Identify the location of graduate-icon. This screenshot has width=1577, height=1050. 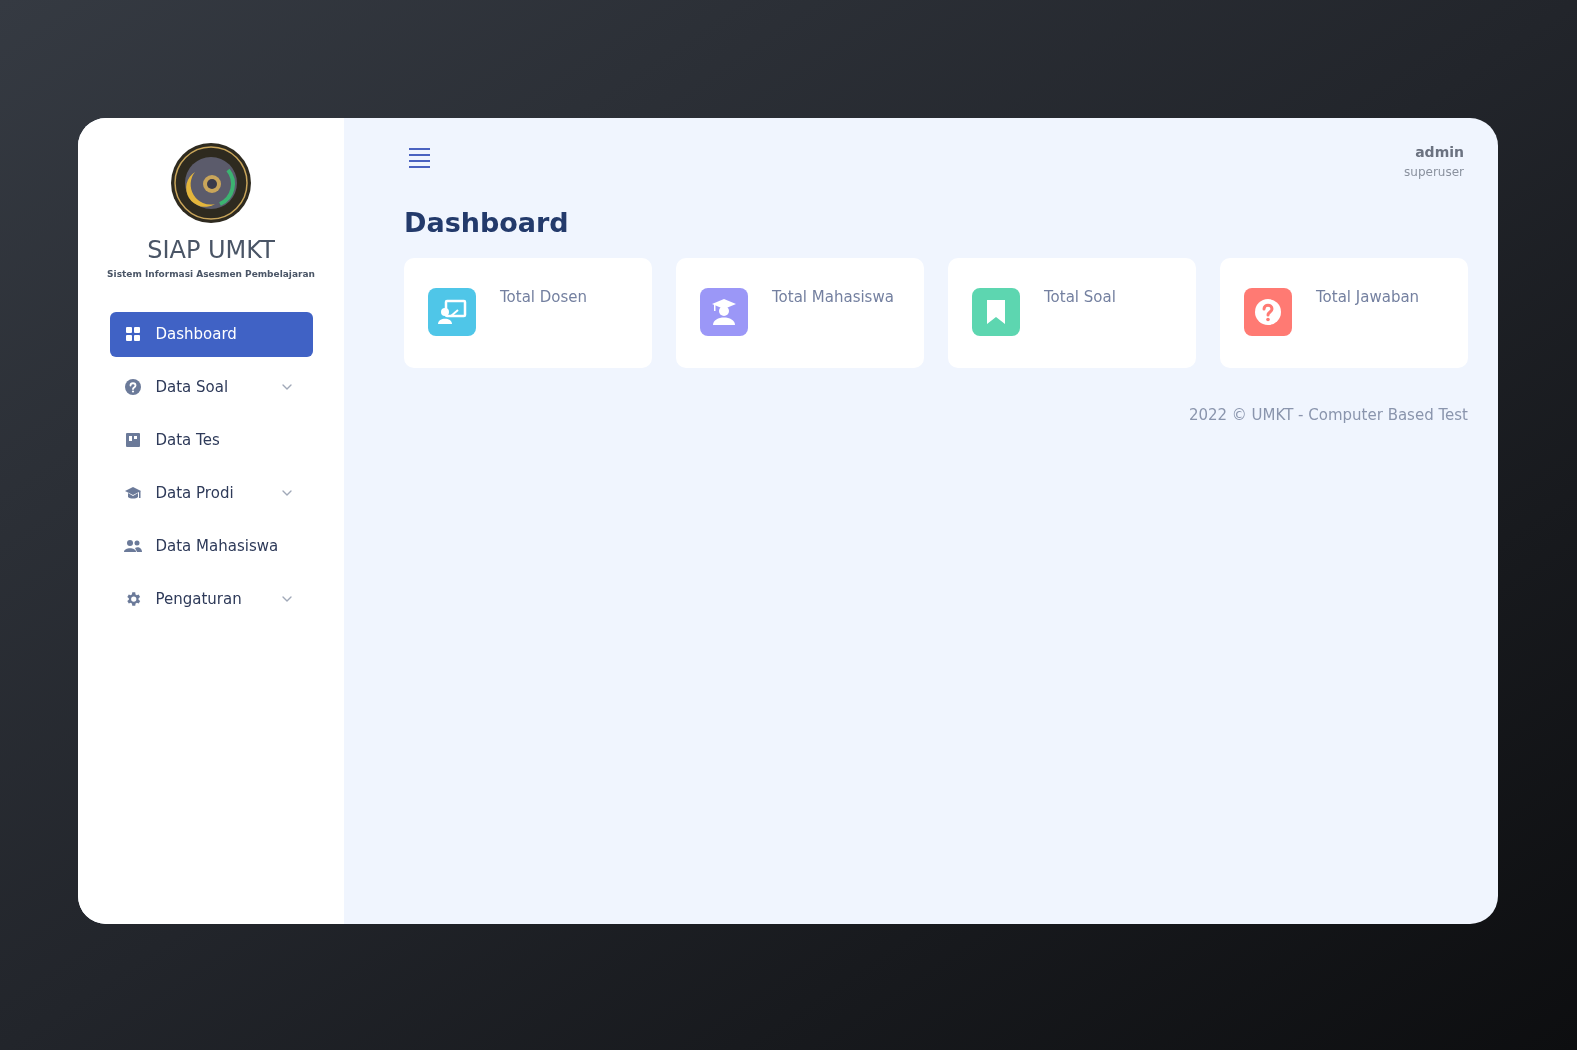
(724, 311).